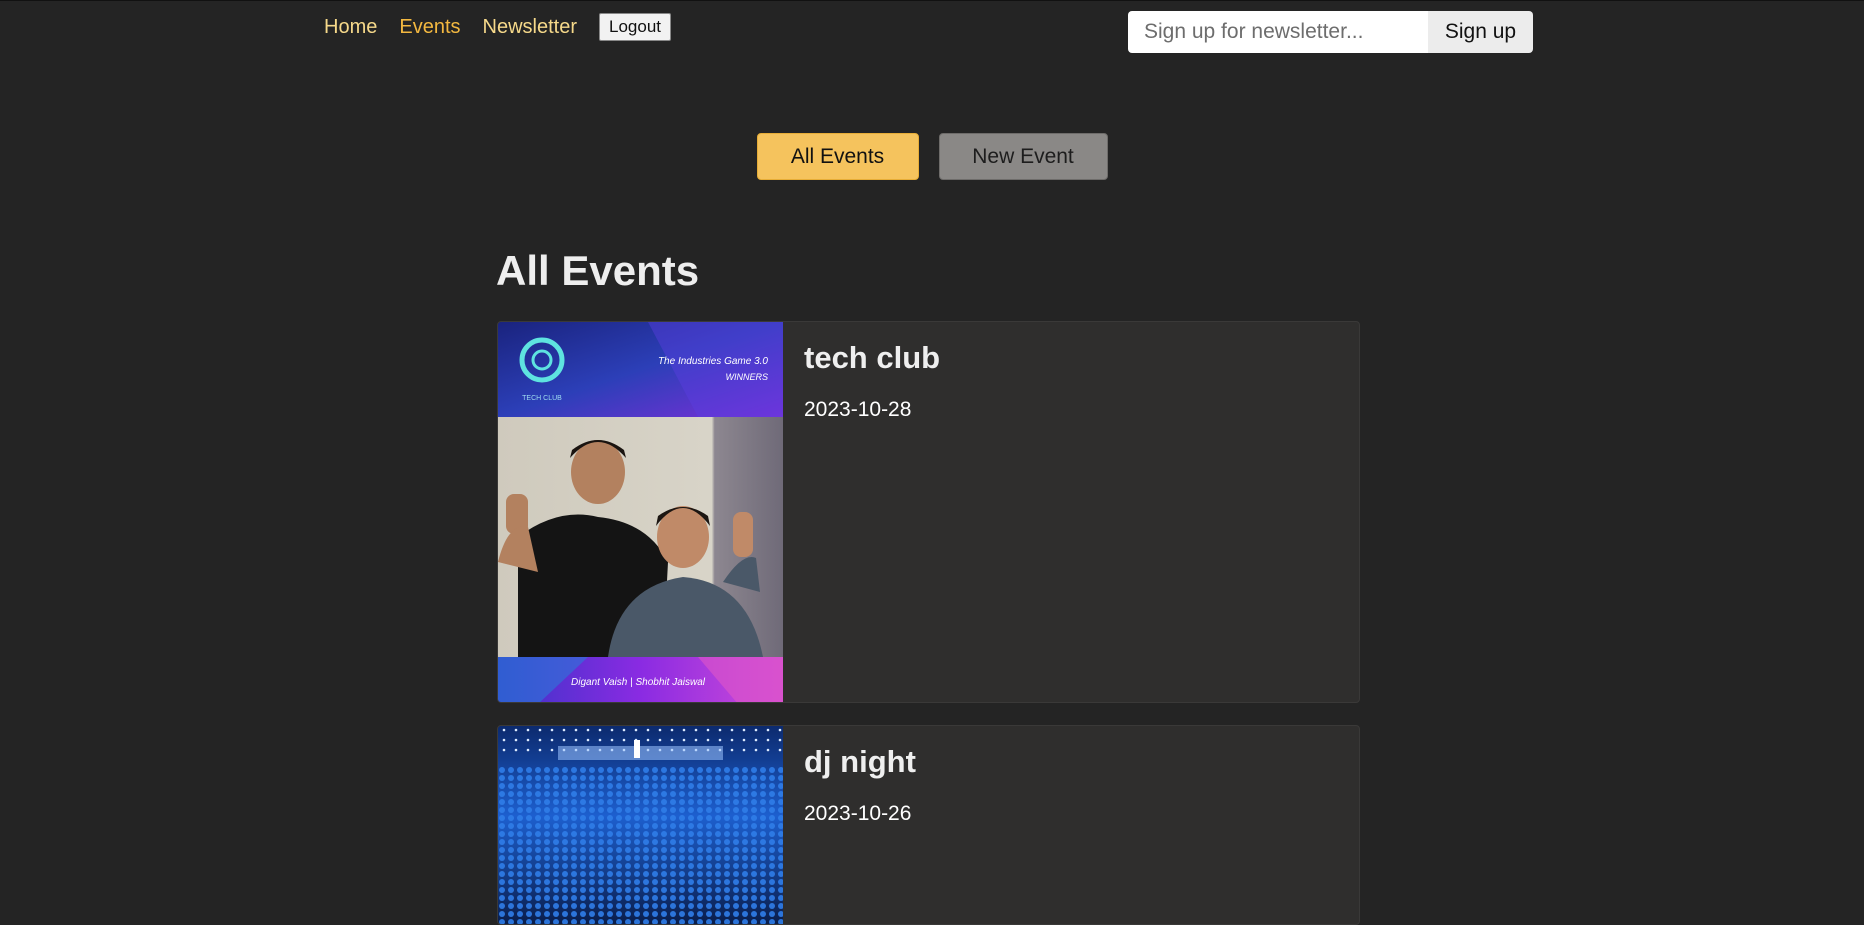 The image size is (1864, 925). Describe the element at coordinates (747, 377) in the screenshot. I see `poster-subhead-text: WINNERS` at that location.